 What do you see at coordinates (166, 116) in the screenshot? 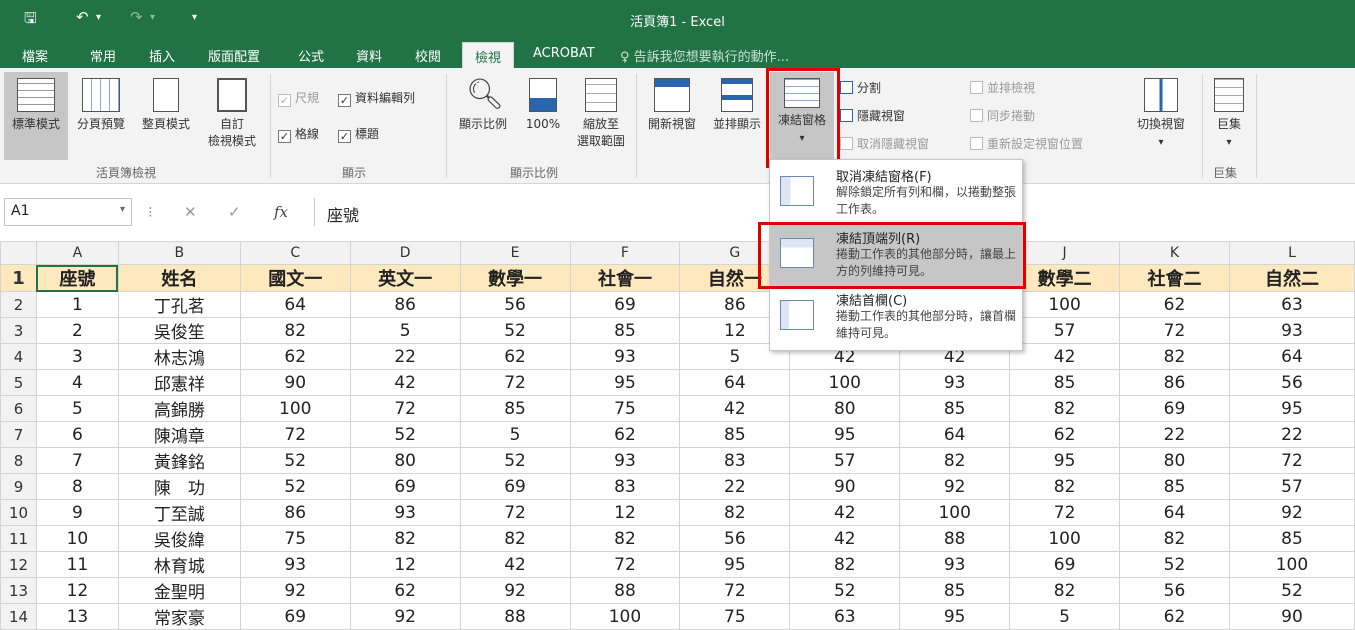
I see `page-layout-view-button: 整頁模式` at bounding box center [166, 116].